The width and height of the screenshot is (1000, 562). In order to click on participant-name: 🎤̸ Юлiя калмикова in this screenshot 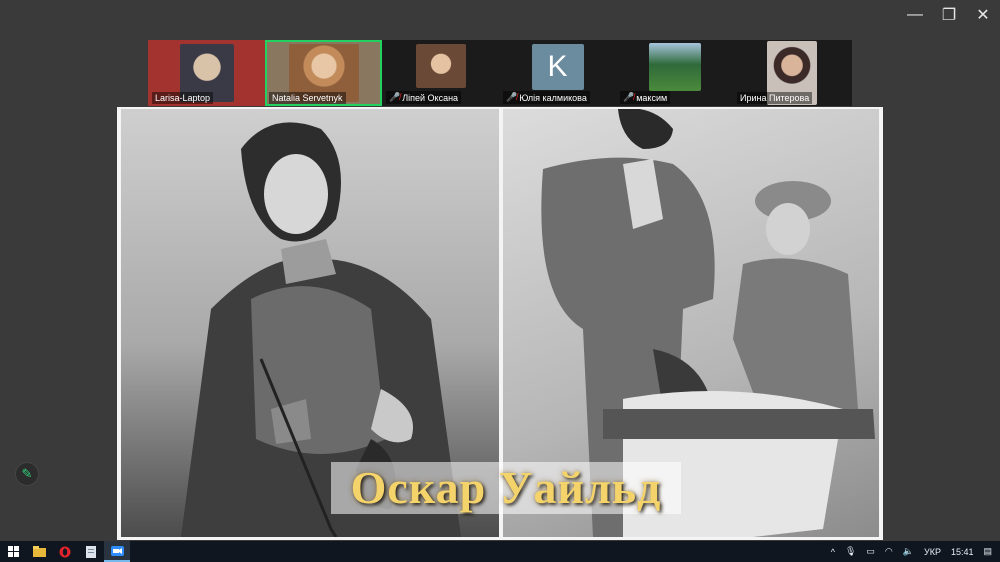, I will do `click(546, 97)`.